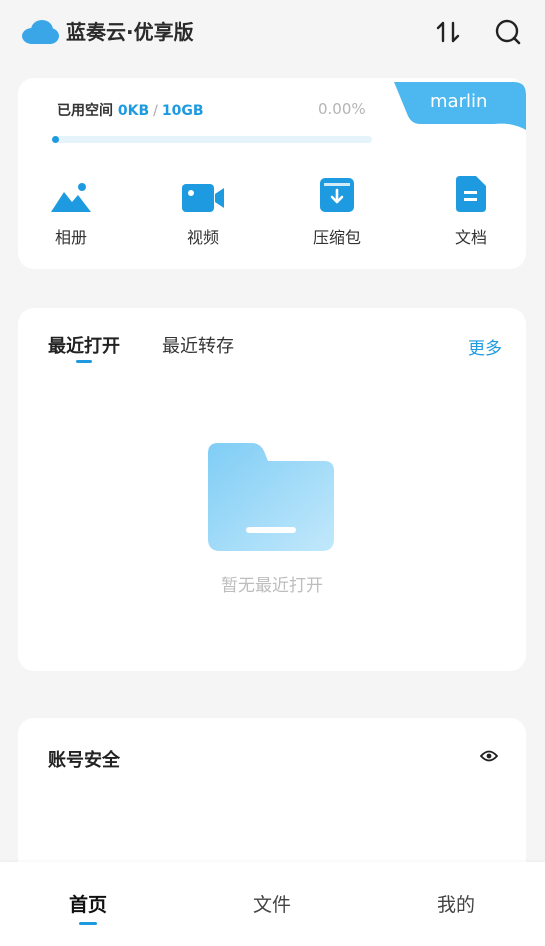 The image size is (545, 946). I want to click on storage-percent: 0.00%, so click(342, 109).